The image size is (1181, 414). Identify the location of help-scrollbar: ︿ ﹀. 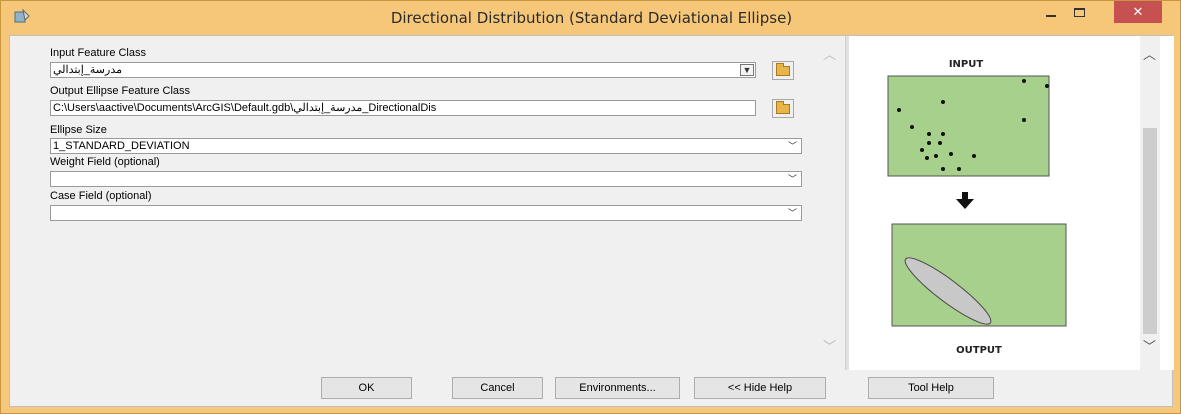
(1150, 203).